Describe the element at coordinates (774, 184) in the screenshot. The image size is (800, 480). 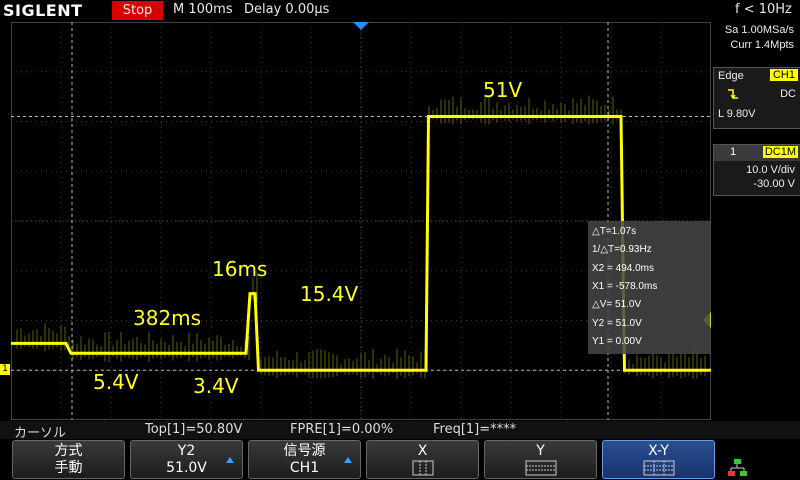
I see `vertical-offset: -30.00 V` at that location.